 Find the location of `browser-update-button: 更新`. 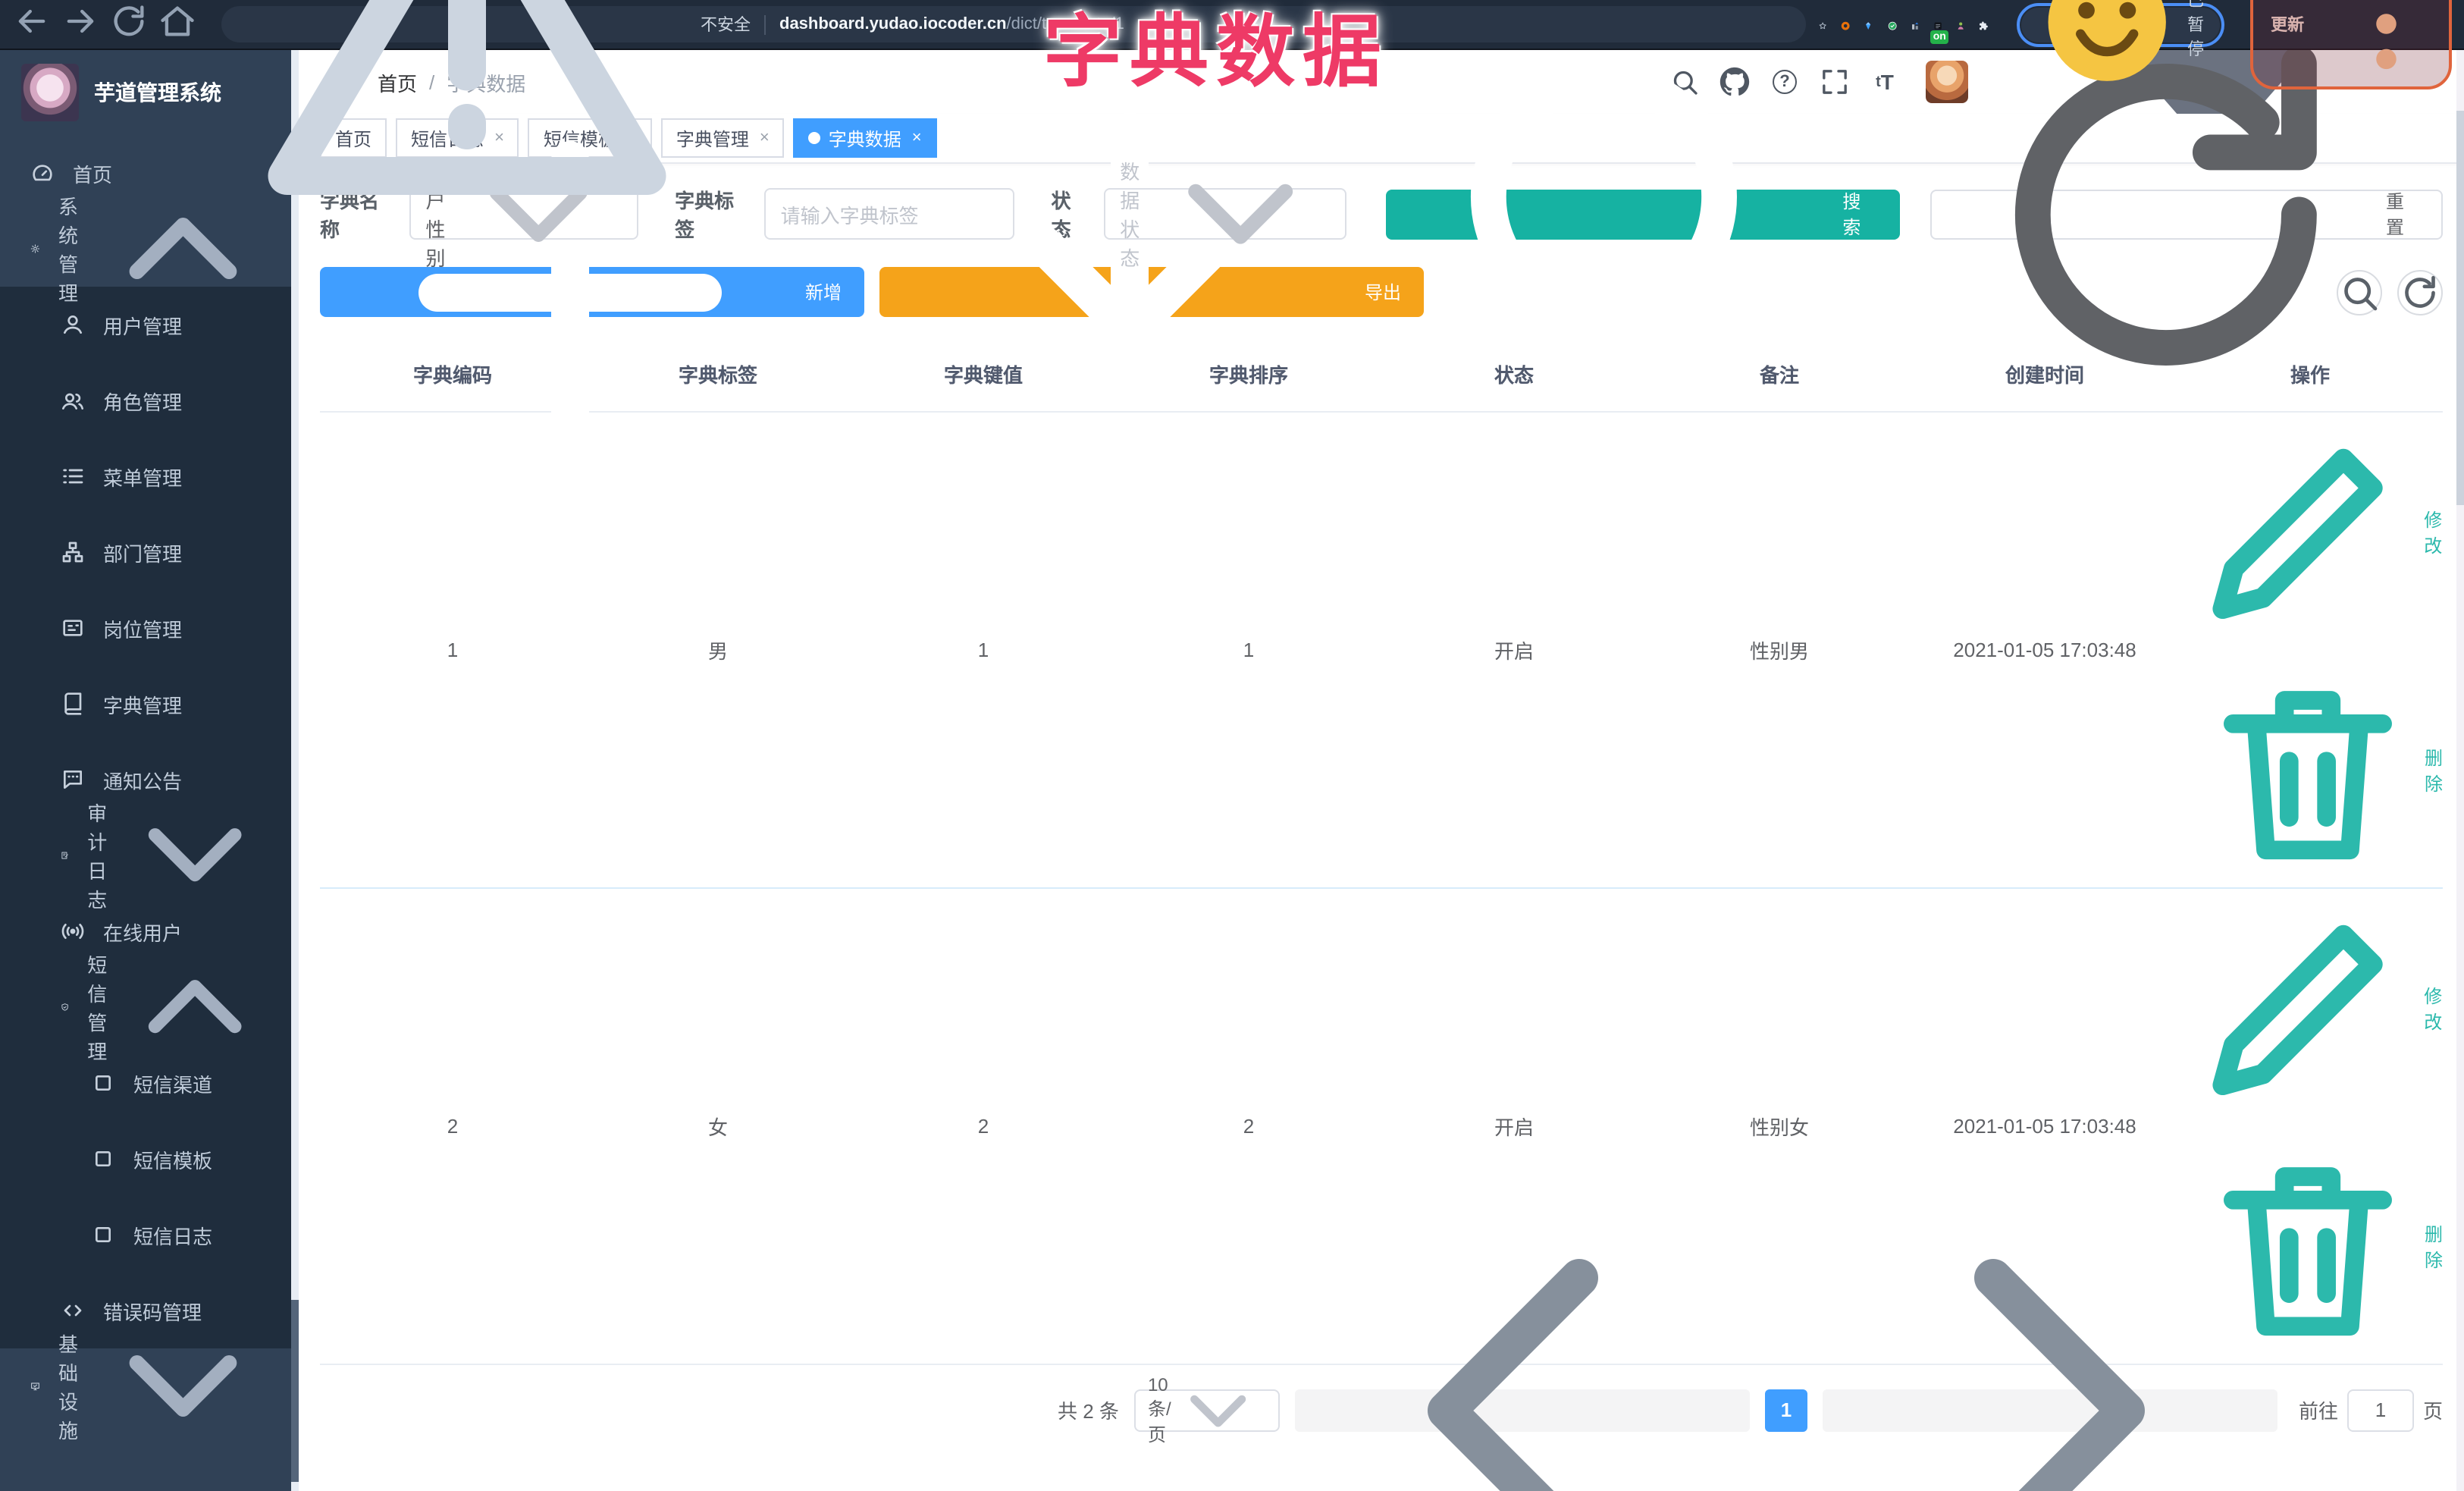

browser-update-button: 更新 is located at coordinates (2287, 24).